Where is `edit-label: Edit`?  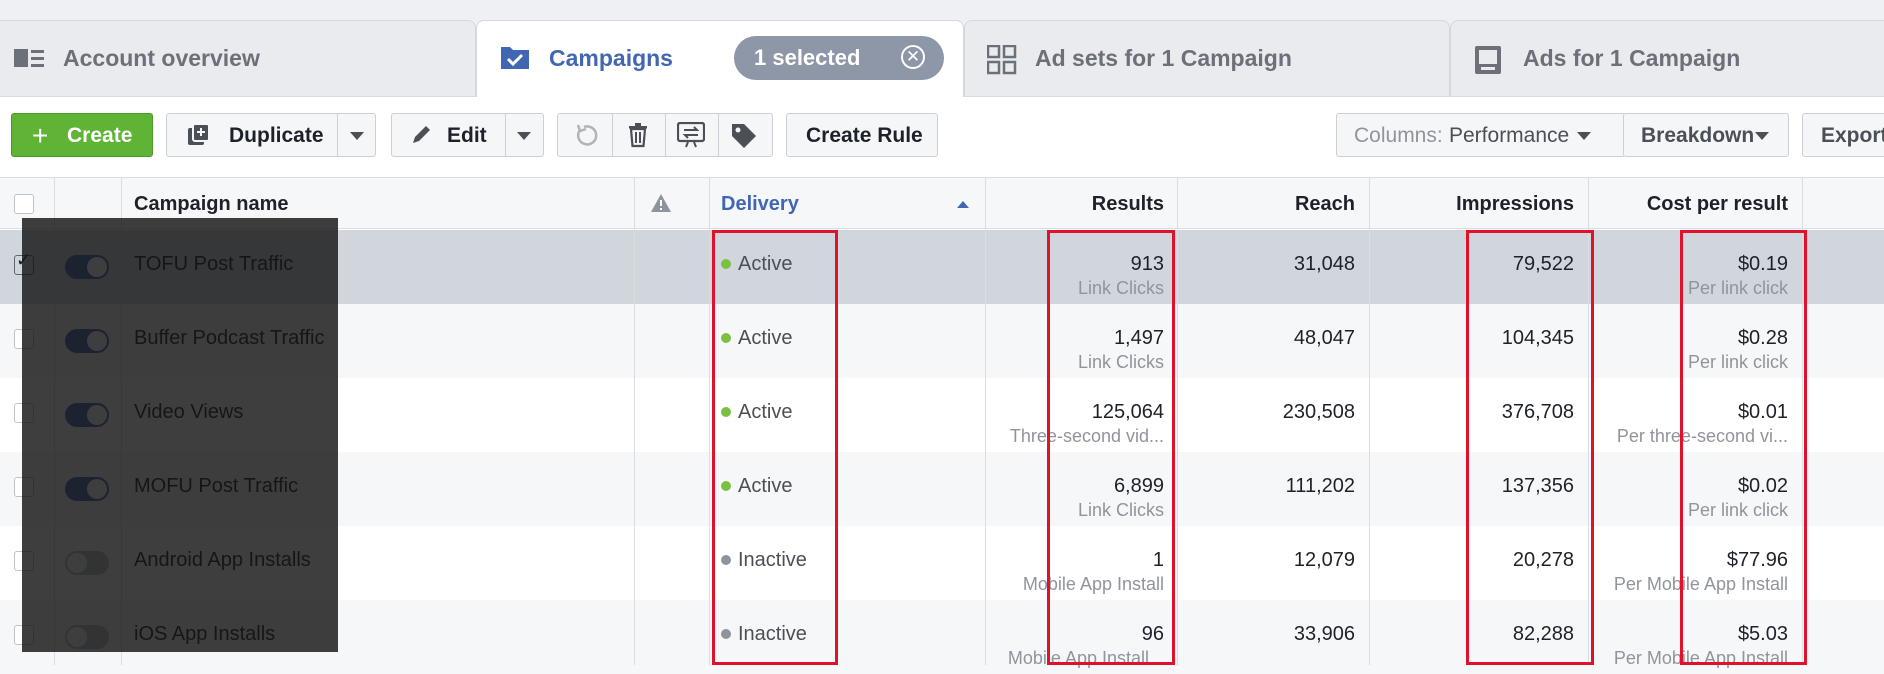
edit-label: Edit is located at coordinates (467, 135).